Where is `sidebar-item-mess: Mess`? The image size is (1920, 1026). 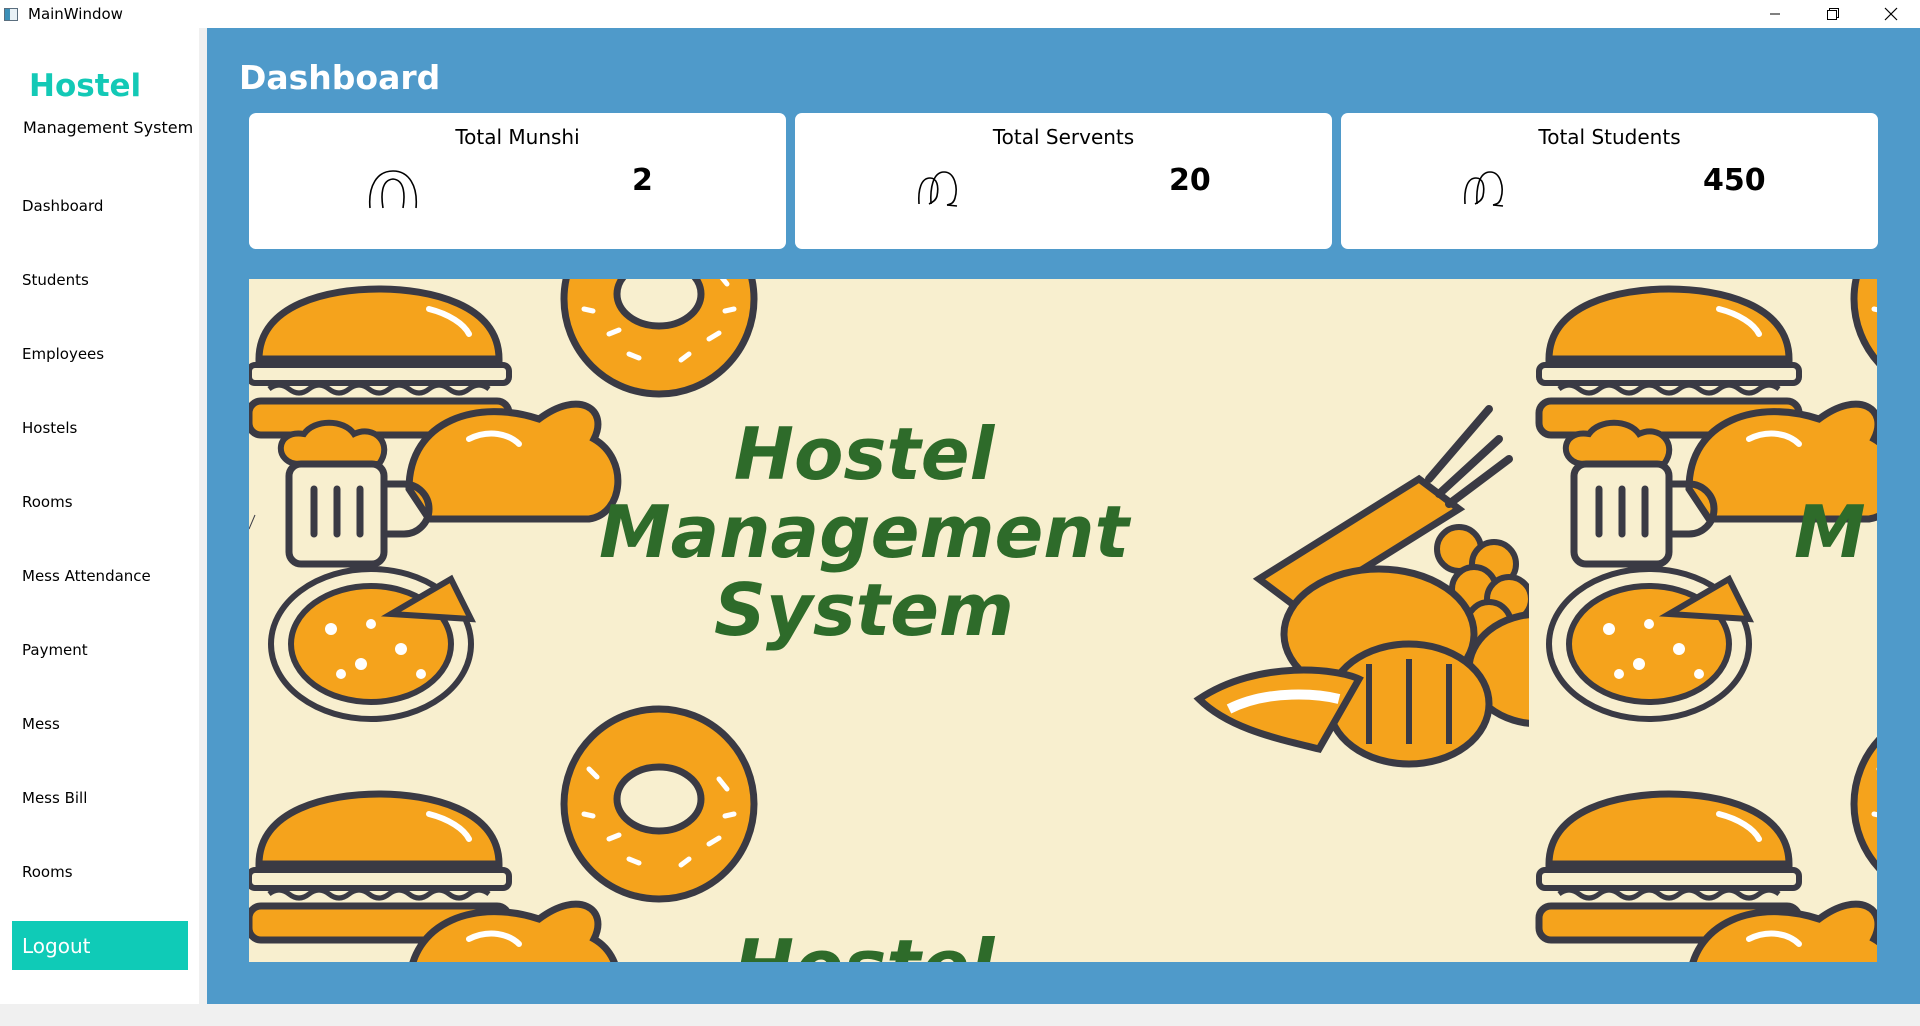 sidebar-item-mess: Mess is located at coordinates (99, 724).